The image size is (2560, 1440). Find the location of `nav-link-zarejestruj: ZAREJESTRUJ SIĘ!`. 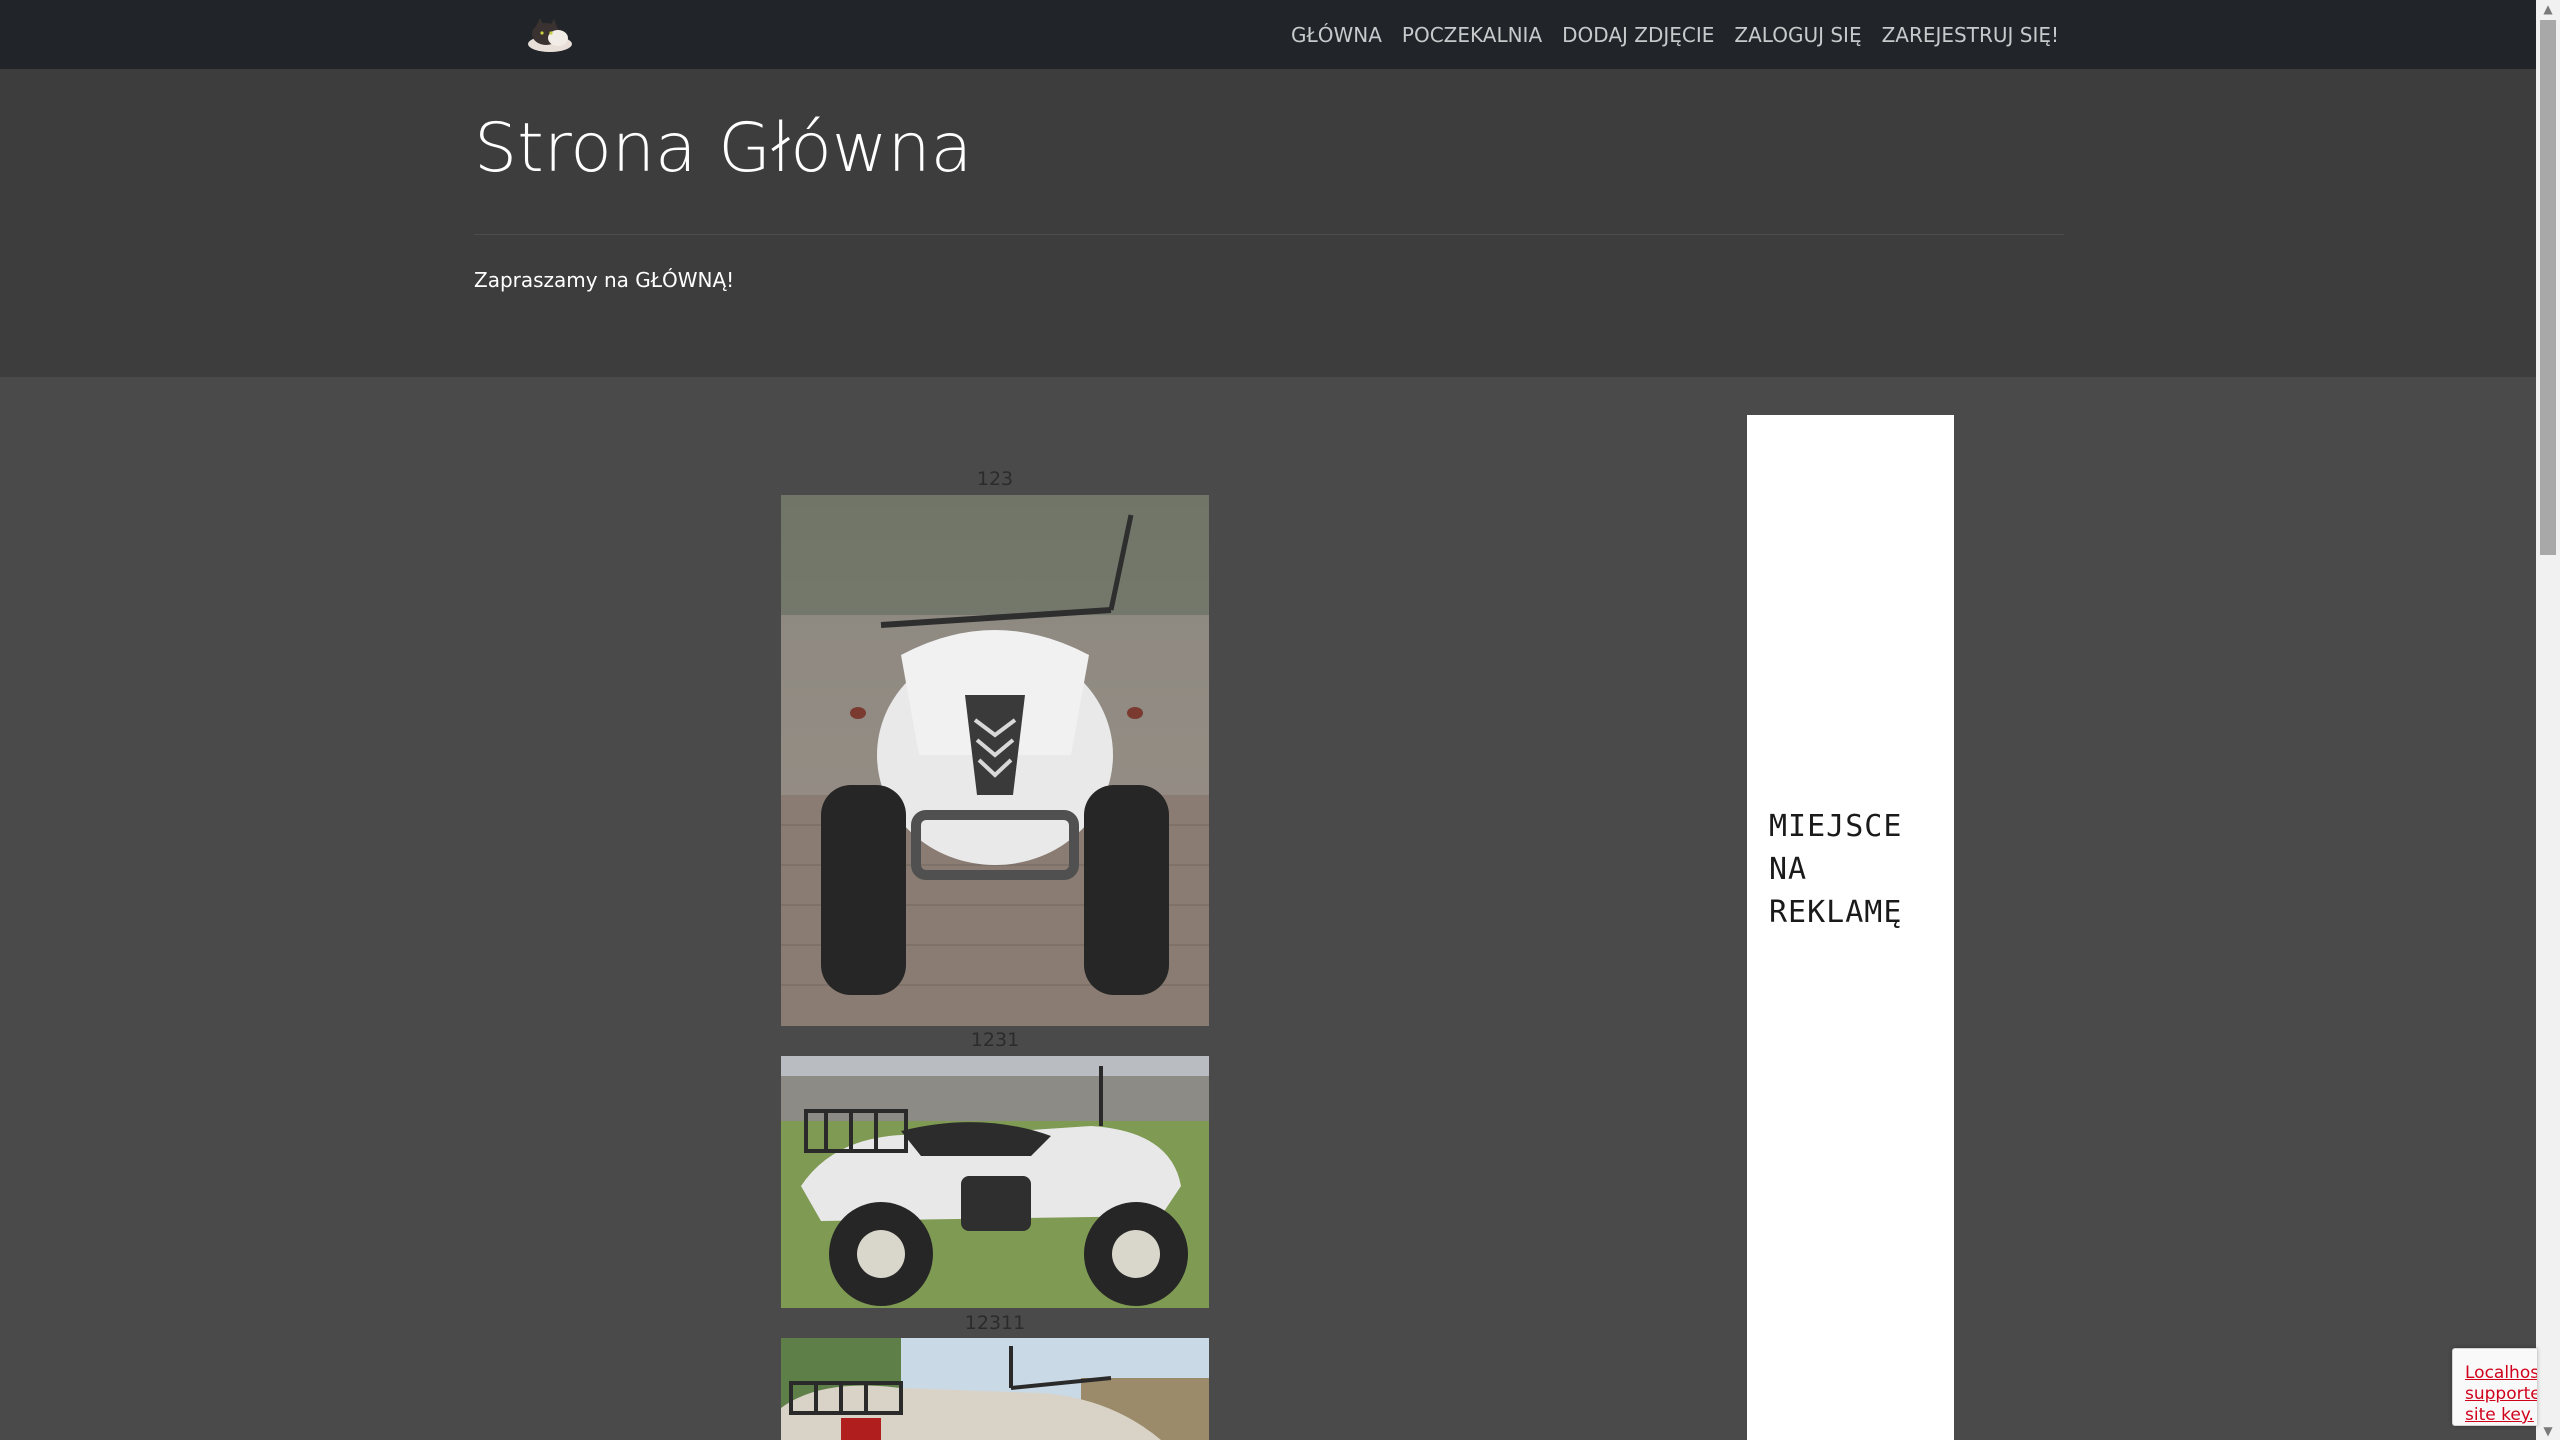

nav-link-zarejestruj: ZAREJESTRUJ SIĘ! is located at coordinates (1970, 35).